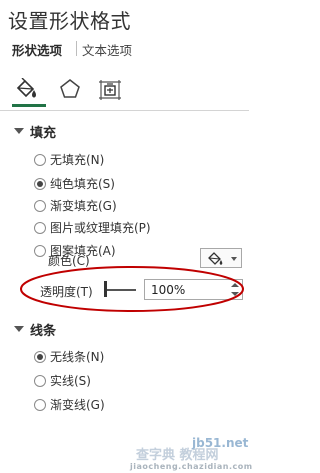 This screenshot has width=320, height=473. What do you see at coordinates (124, 110) in the screenshot?
I see `tab-divider` at bounding box center [124, 110].